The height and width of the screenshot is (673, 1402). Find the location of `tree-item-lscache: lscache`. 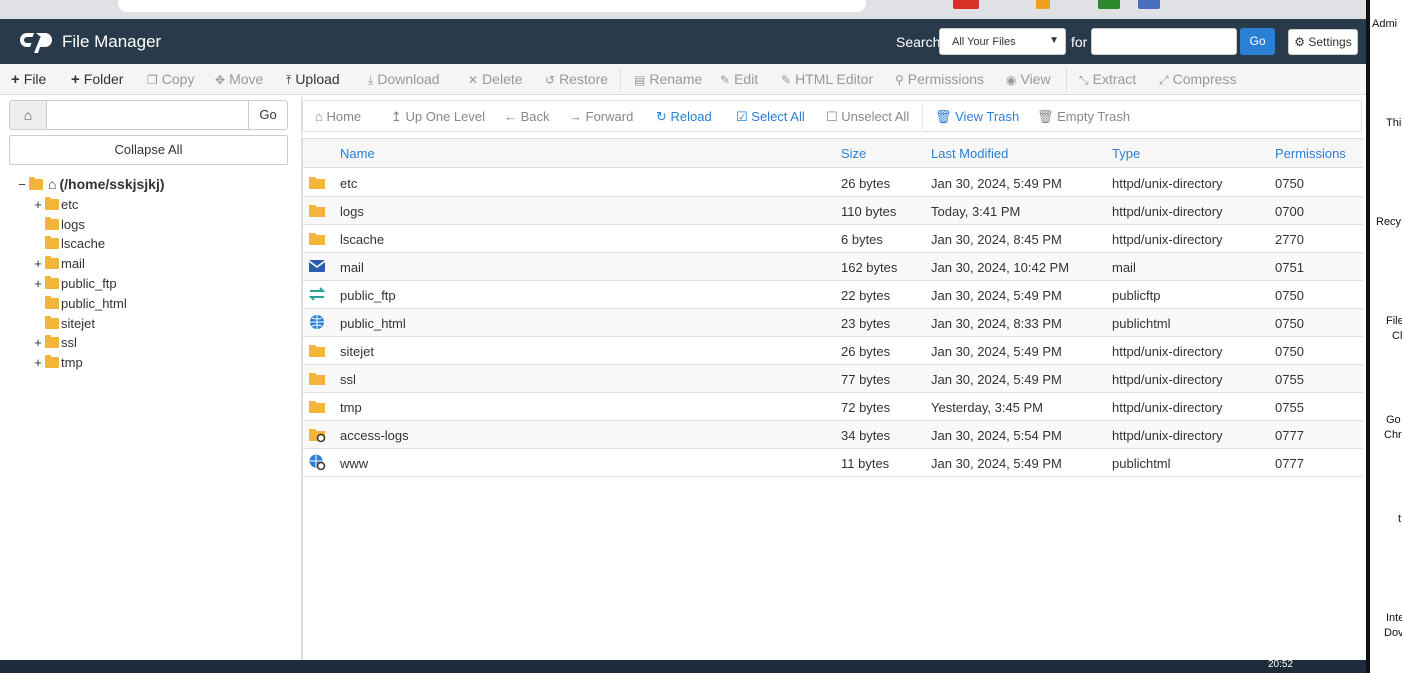

tree-item-lscache: lscache is located at coordinates (75, 243).